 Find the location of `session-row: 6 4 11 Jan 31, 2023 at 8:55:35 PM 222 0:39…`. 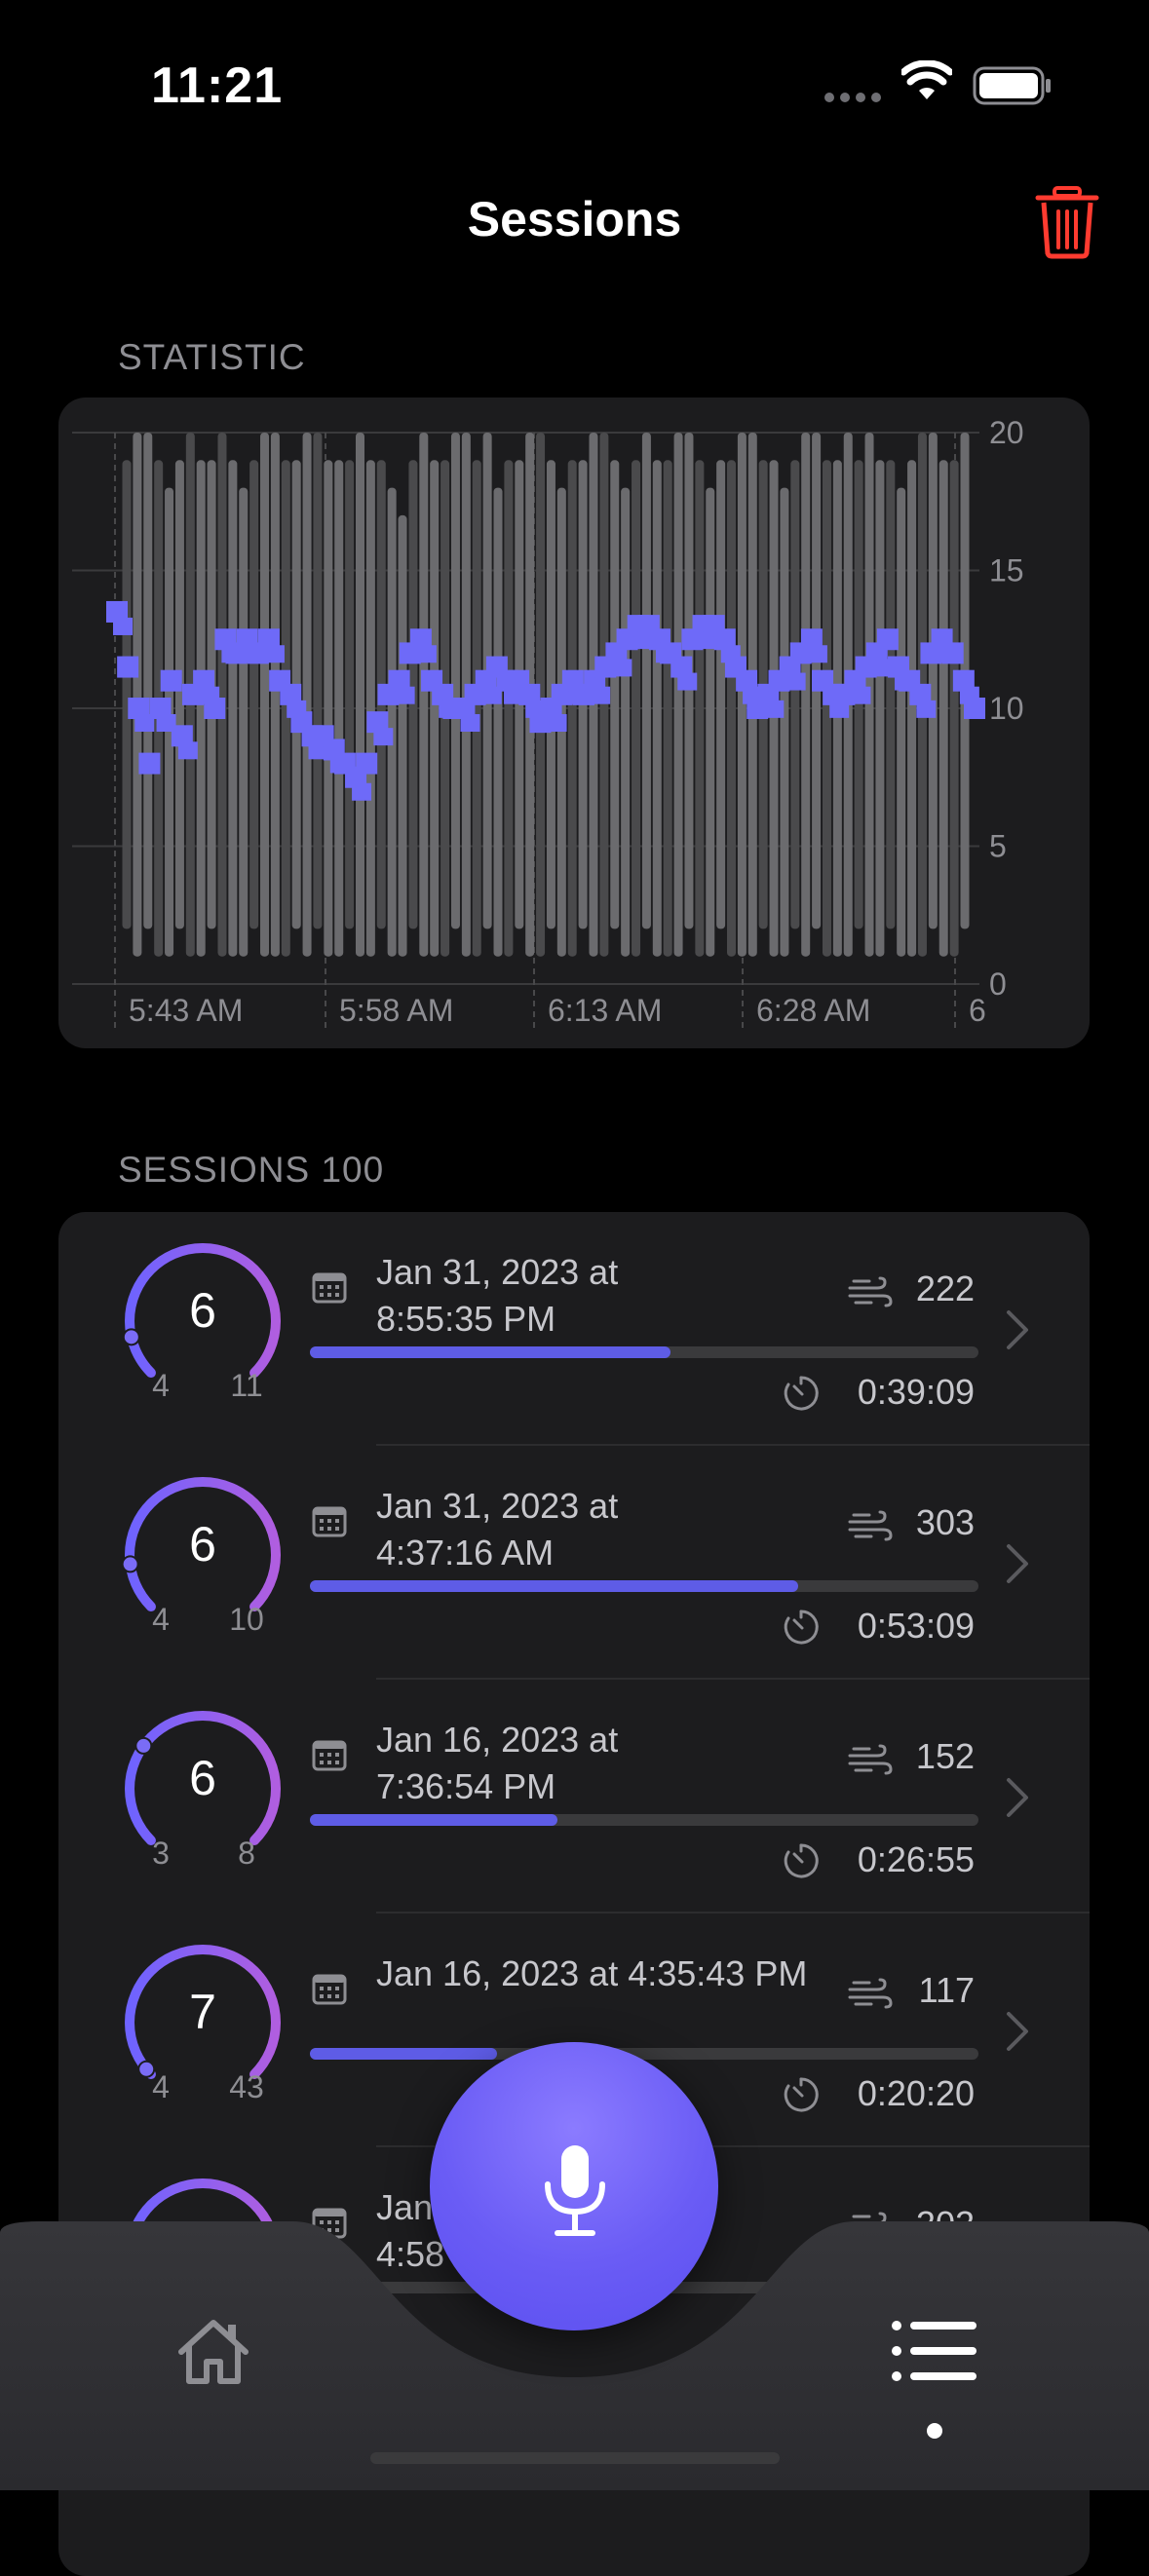

session-row: 6 4 11 Jan 31, 2023 at 8:55:35 PM 222 0:39… is located at coordinates (574, 1329).